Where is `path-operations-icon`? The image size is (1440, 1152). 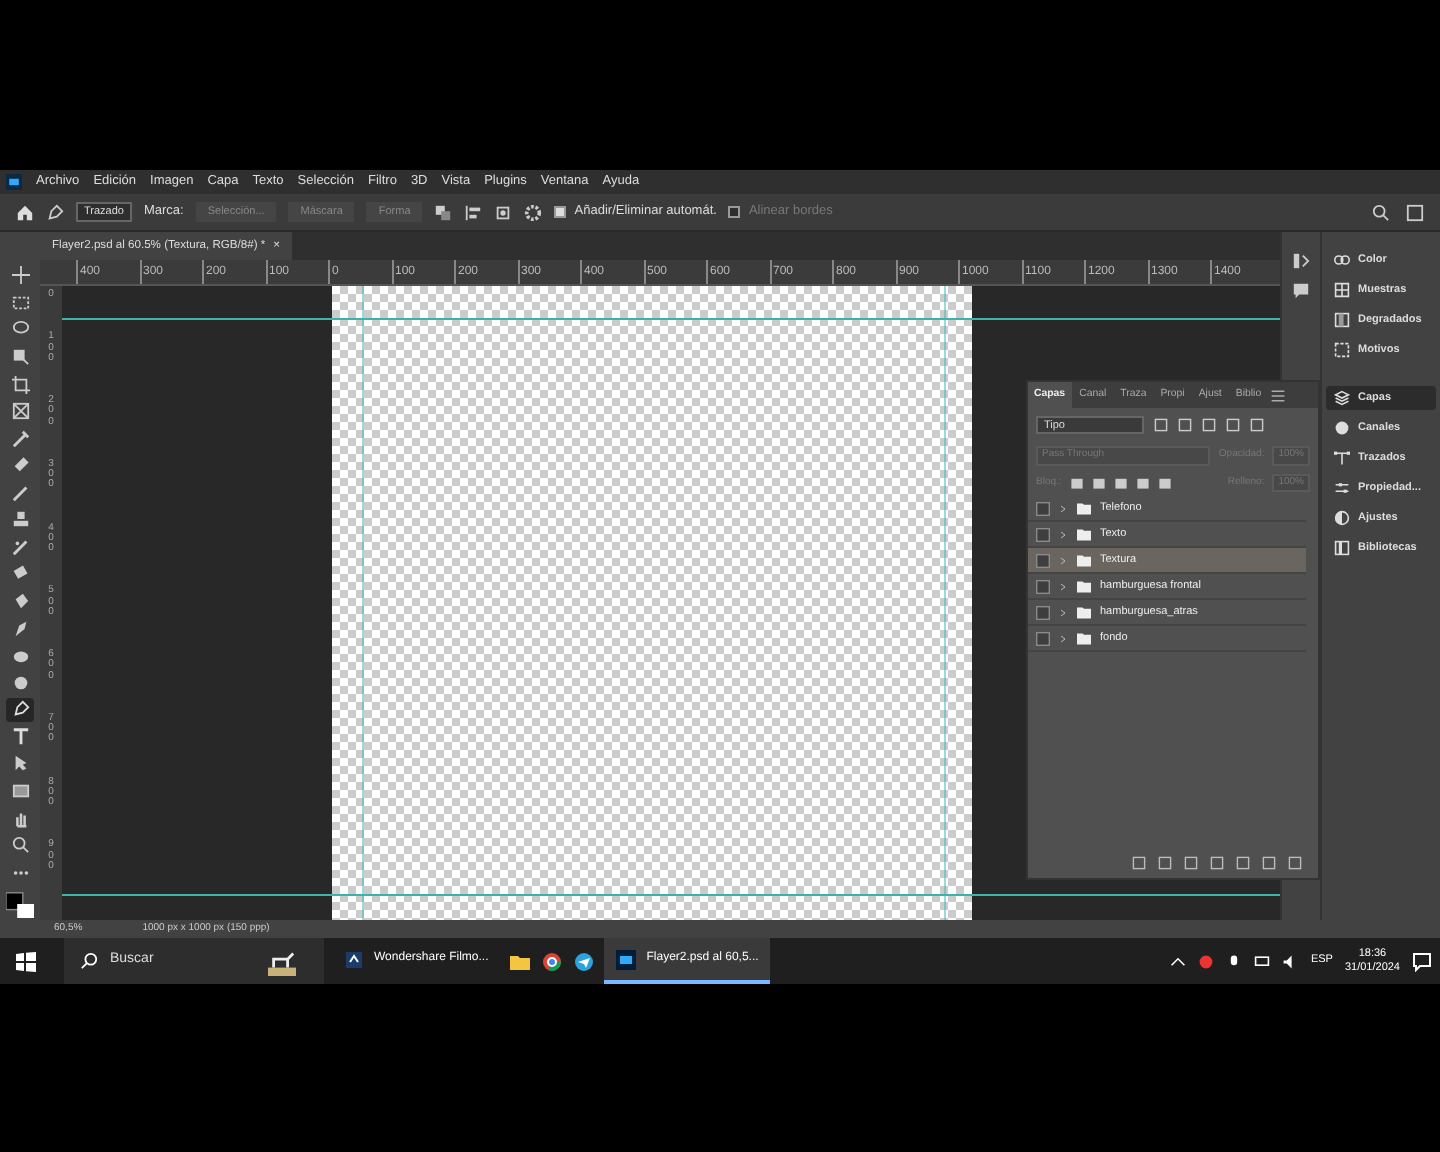
path-operations-icon is located at coordinates (443, 212).